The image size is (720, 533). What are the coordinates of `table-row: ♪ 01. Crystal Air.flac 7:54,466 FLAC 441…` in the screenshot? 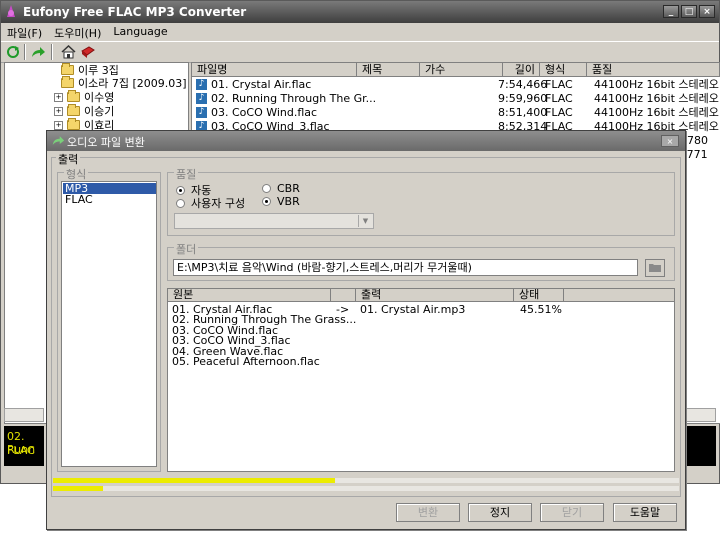 It's located at (456, 85).